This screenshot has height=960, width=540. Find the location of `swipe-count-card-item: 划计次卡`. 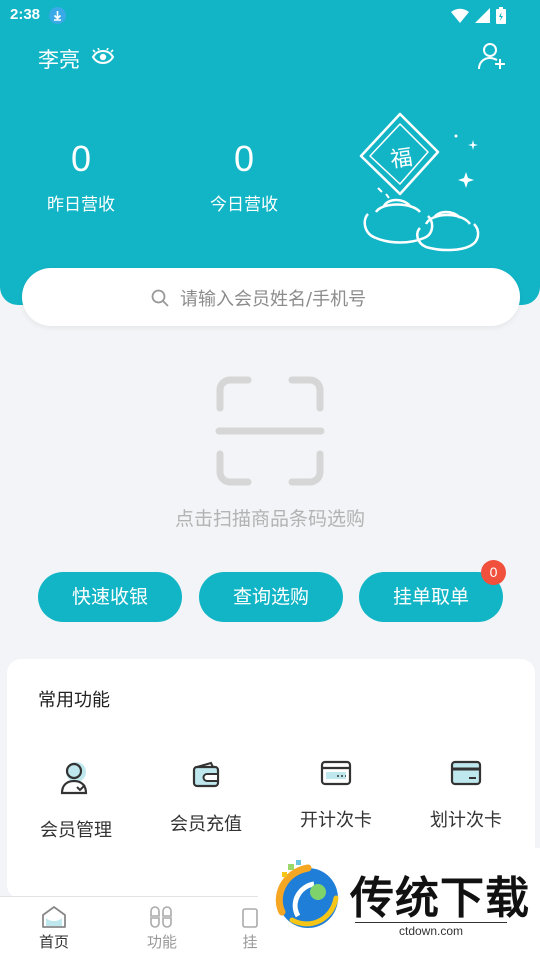

swipe-count-card-item: 划计次卡 is located at coordinates (466, 796).